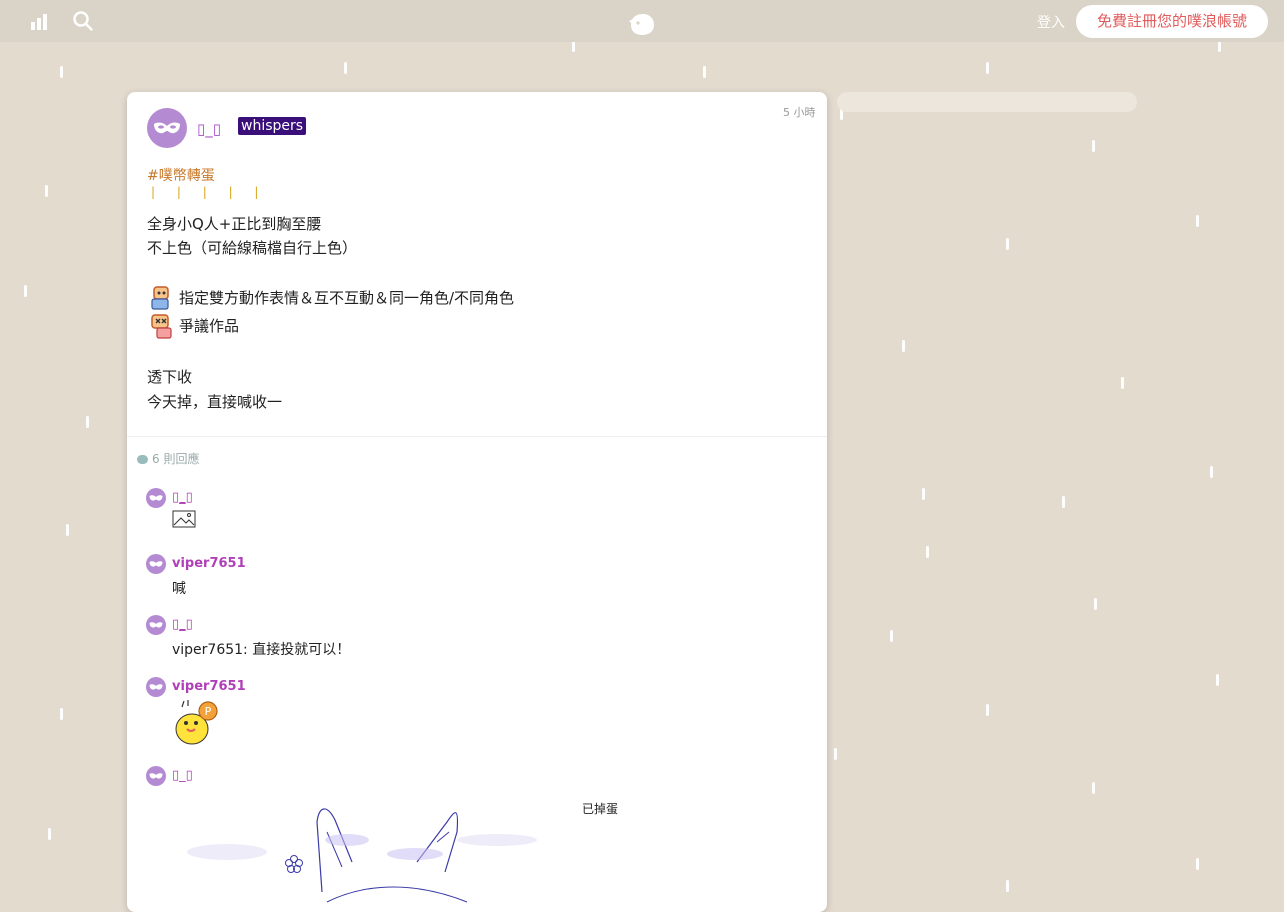 This screenshot has width=1284, height=912. I want to click on plurk-logo-icon, so click(642, 24).